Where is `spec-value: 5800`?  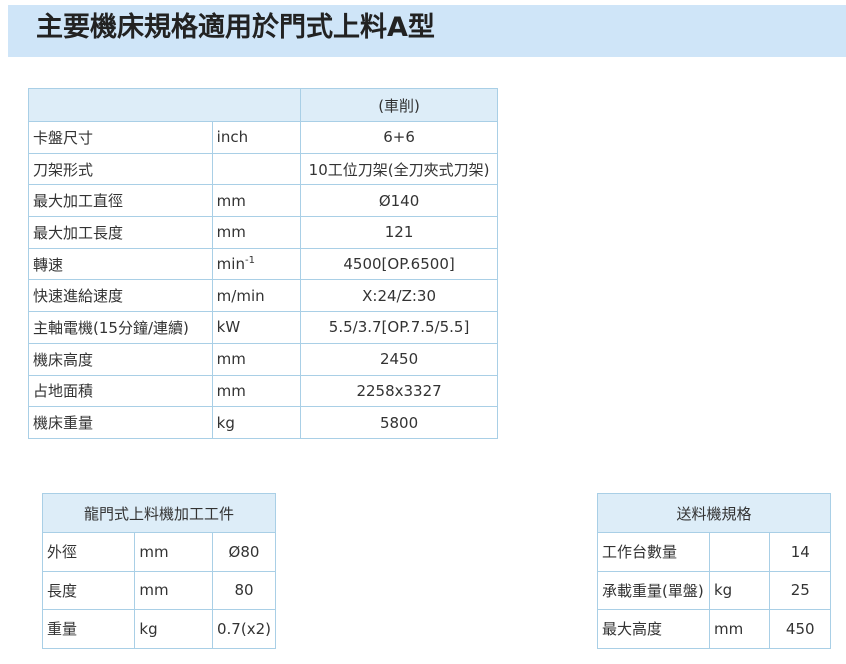
spec-value: 5800 is located at coordinates (399, 422).